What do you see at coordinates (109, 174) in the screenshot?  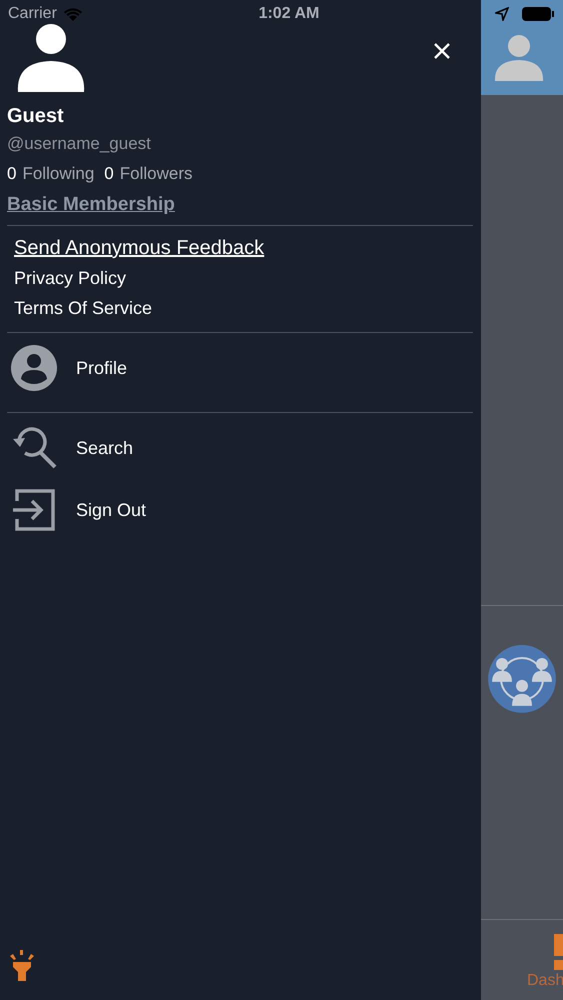 I see `followers-count: 0` at bounding box center [109, 174].